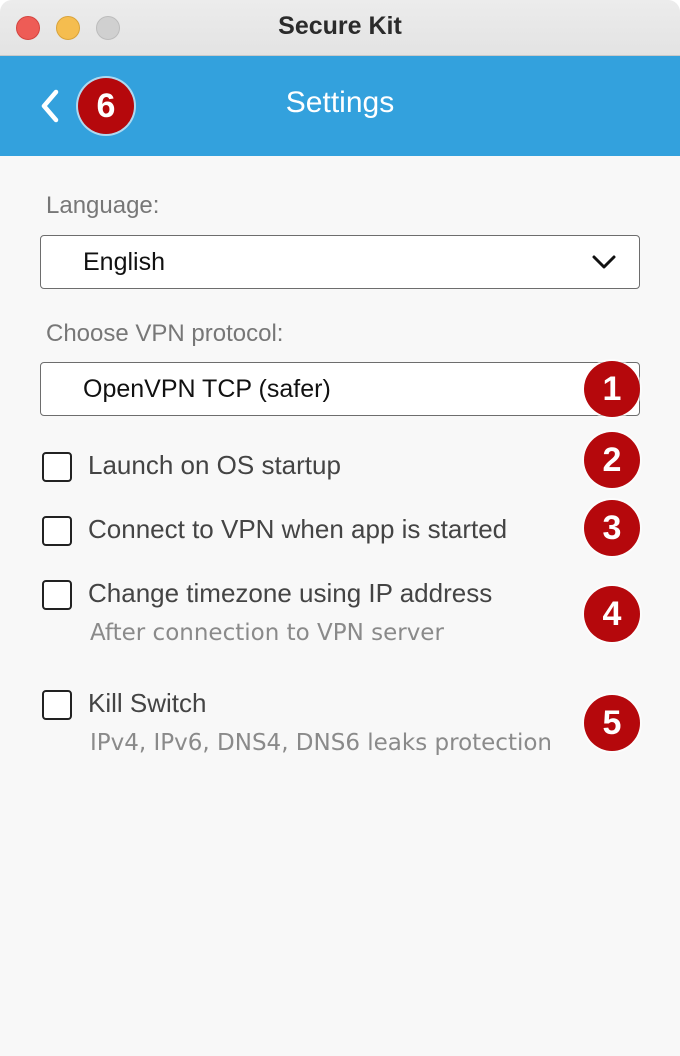 This screenshot has width=680, height=1056. Describe the element at coordinates (103, 205) in the screenshot. I see `language-label: Language:` at that location.